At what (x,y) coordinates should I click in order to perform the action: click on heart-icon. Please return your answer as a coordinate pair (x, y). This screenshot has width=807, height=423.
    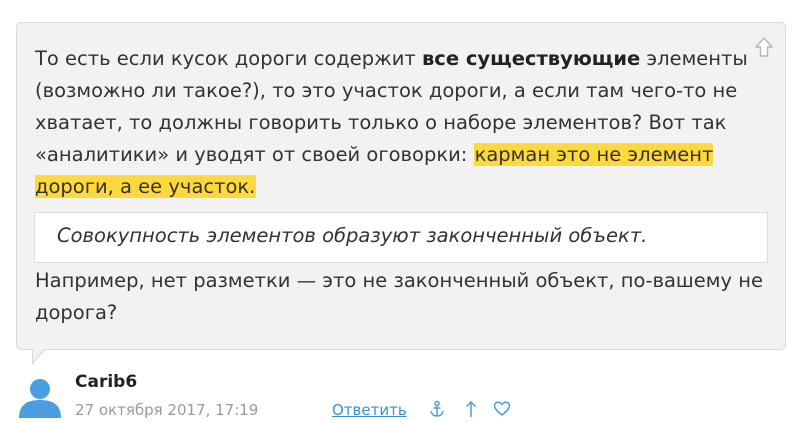
    Looking at the image, I should click on (502, 409).